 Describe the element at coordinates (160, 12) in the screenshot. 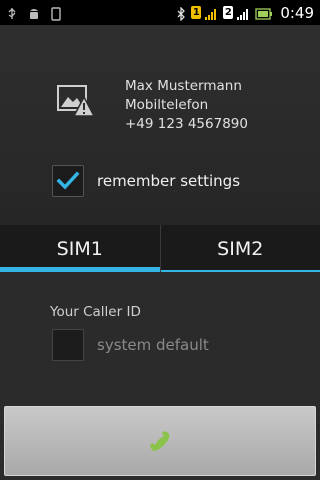

I see `status-bar: 1 2 0:49` at that location.